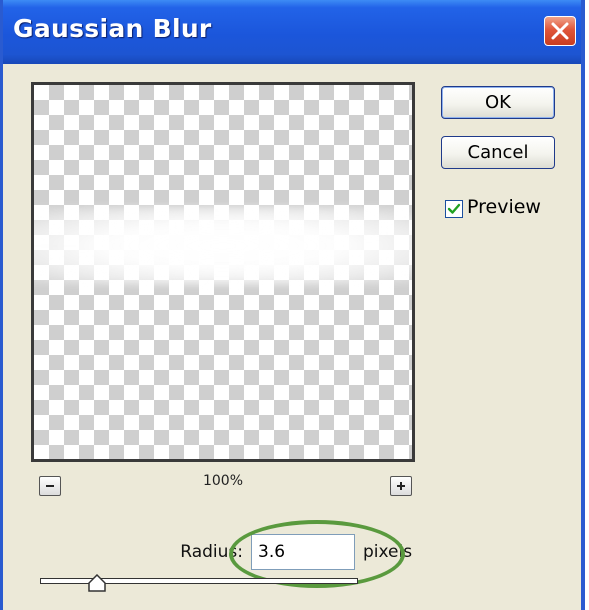 The image size is (589, 610). What do you see at coordinates (303, 552) in the screenshot?
I see `radius-input: 3.6` at bounding box center [303, 552].